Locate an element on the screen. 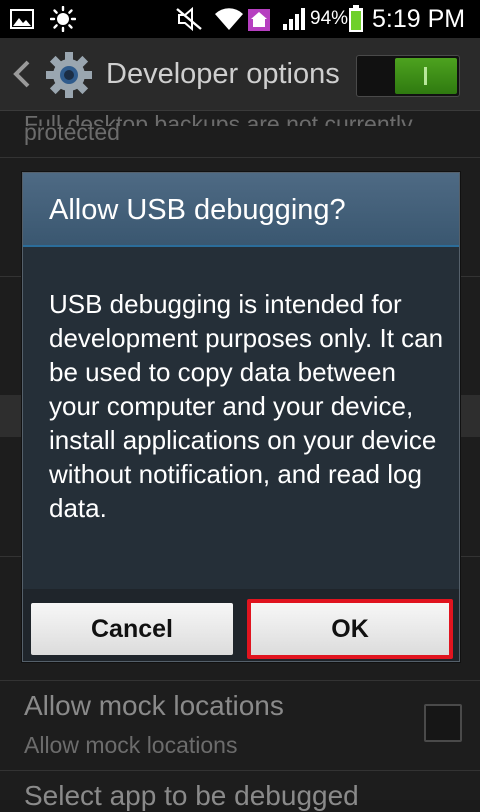 The width and height of the screenshot is (480, 812). battery-percent: 94% is located at coordinates (329, 18).